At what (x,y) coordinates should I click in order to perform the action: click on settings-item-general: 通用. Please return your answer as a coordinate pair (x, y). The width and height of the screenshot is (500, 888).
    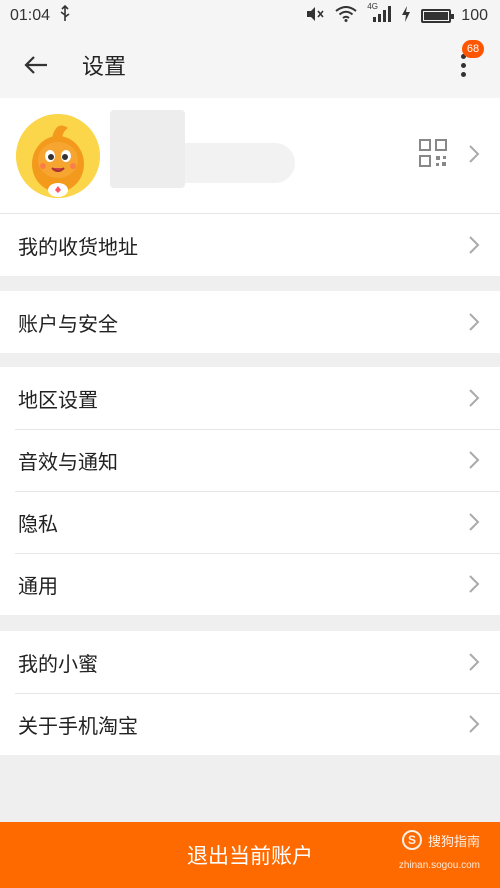
    Looking at the image, I should click on (250, 584).